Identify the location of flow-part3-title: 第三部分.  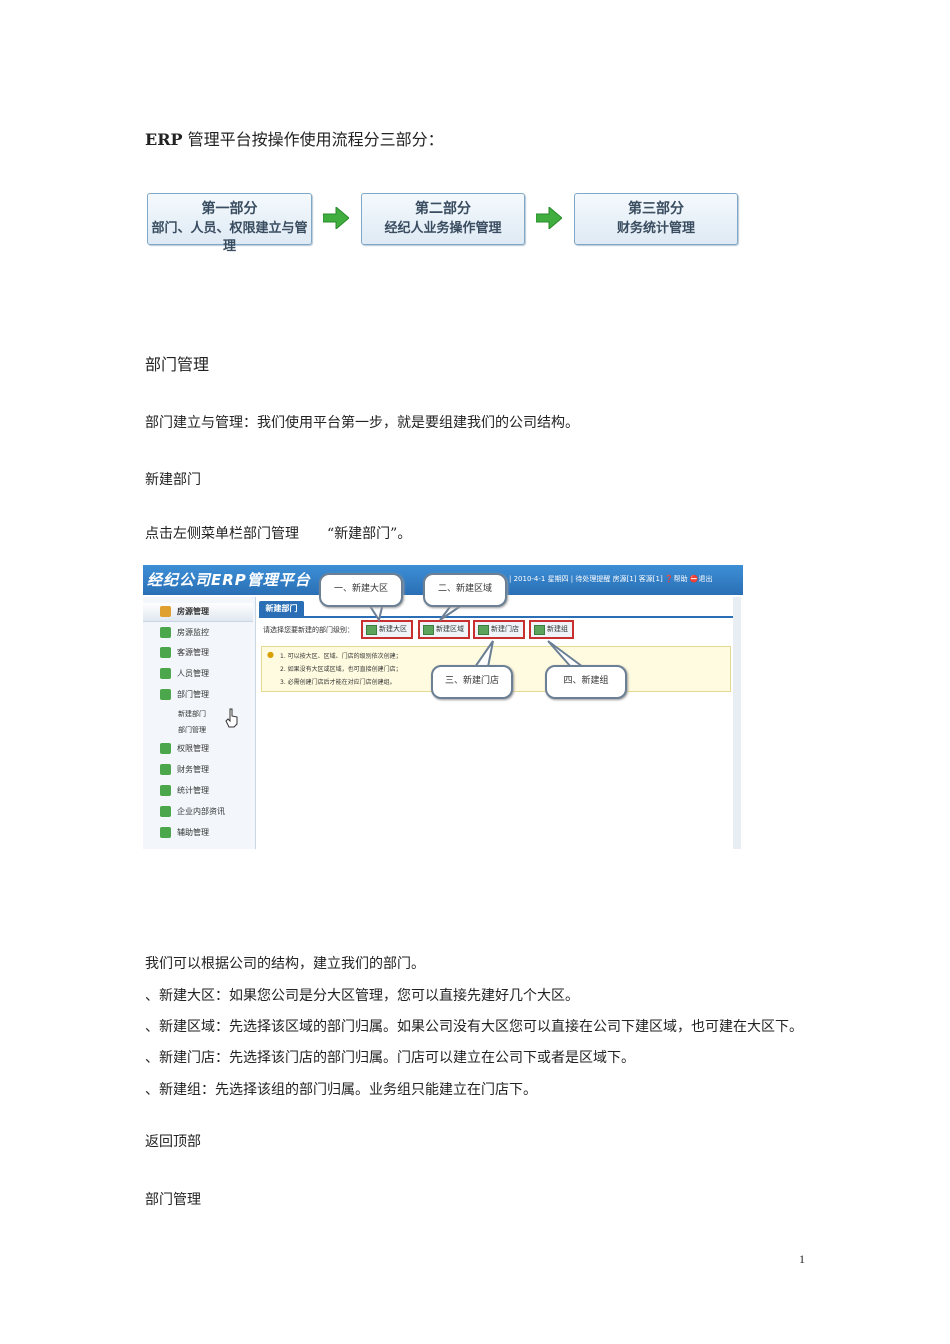
(656, 209).